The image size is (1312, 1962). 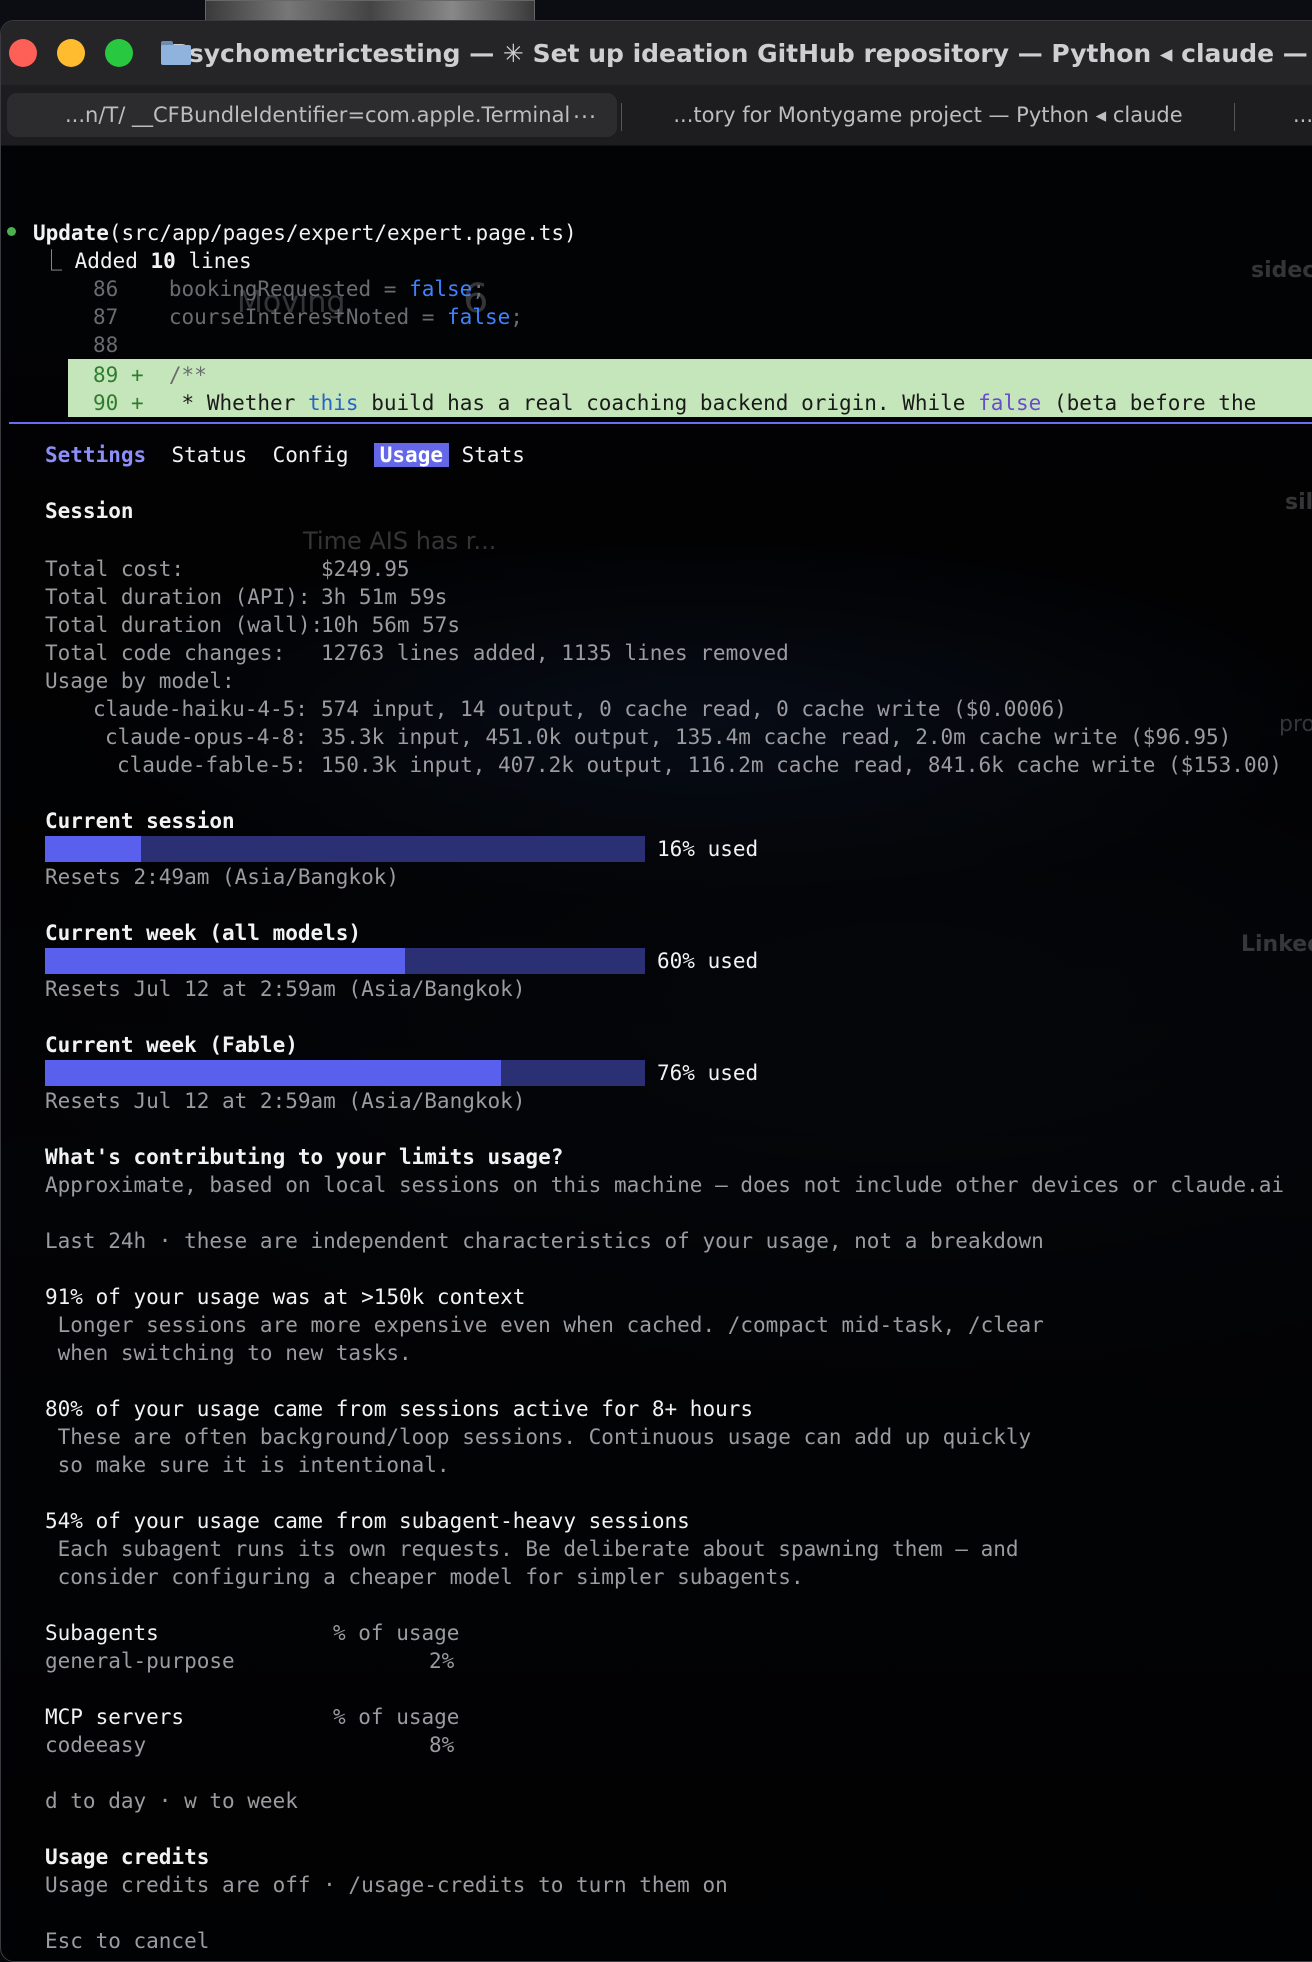 What do you see at coordinates (222, 877) in the screenshot?
I see `limit-resets: Resets 2:49am (Asia/Bangkok)` at bounding box center [222, 877].